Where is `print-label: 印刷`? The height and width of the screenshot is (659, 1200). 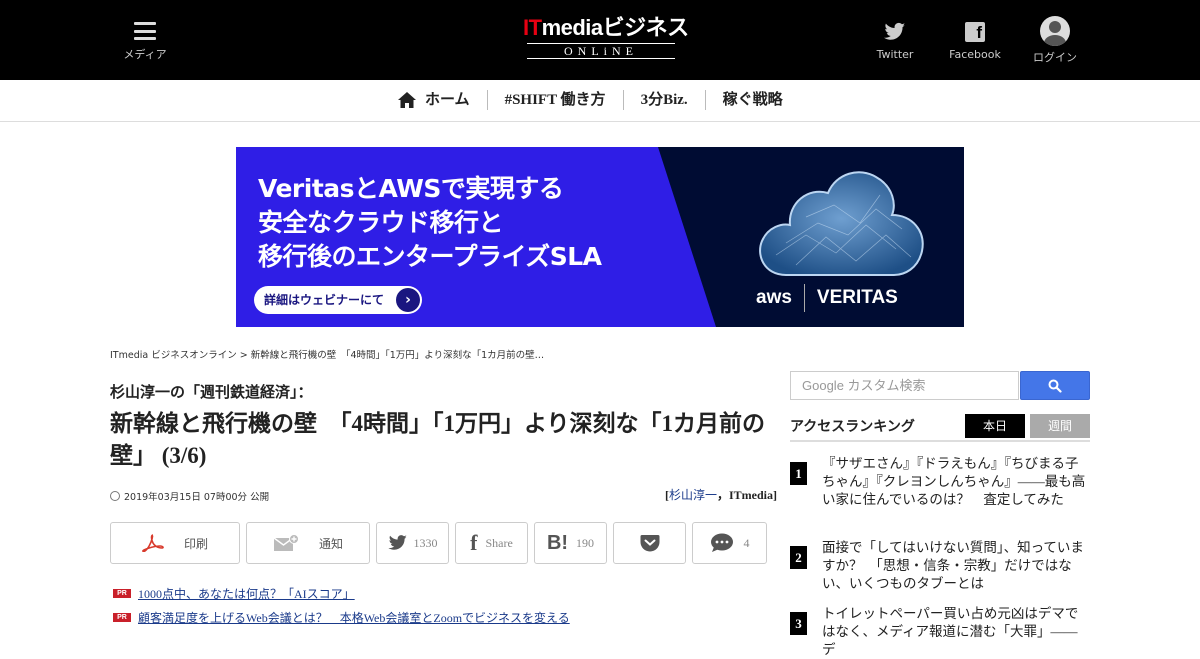 print-label: 印刷 is located at coordinates (195, 543).